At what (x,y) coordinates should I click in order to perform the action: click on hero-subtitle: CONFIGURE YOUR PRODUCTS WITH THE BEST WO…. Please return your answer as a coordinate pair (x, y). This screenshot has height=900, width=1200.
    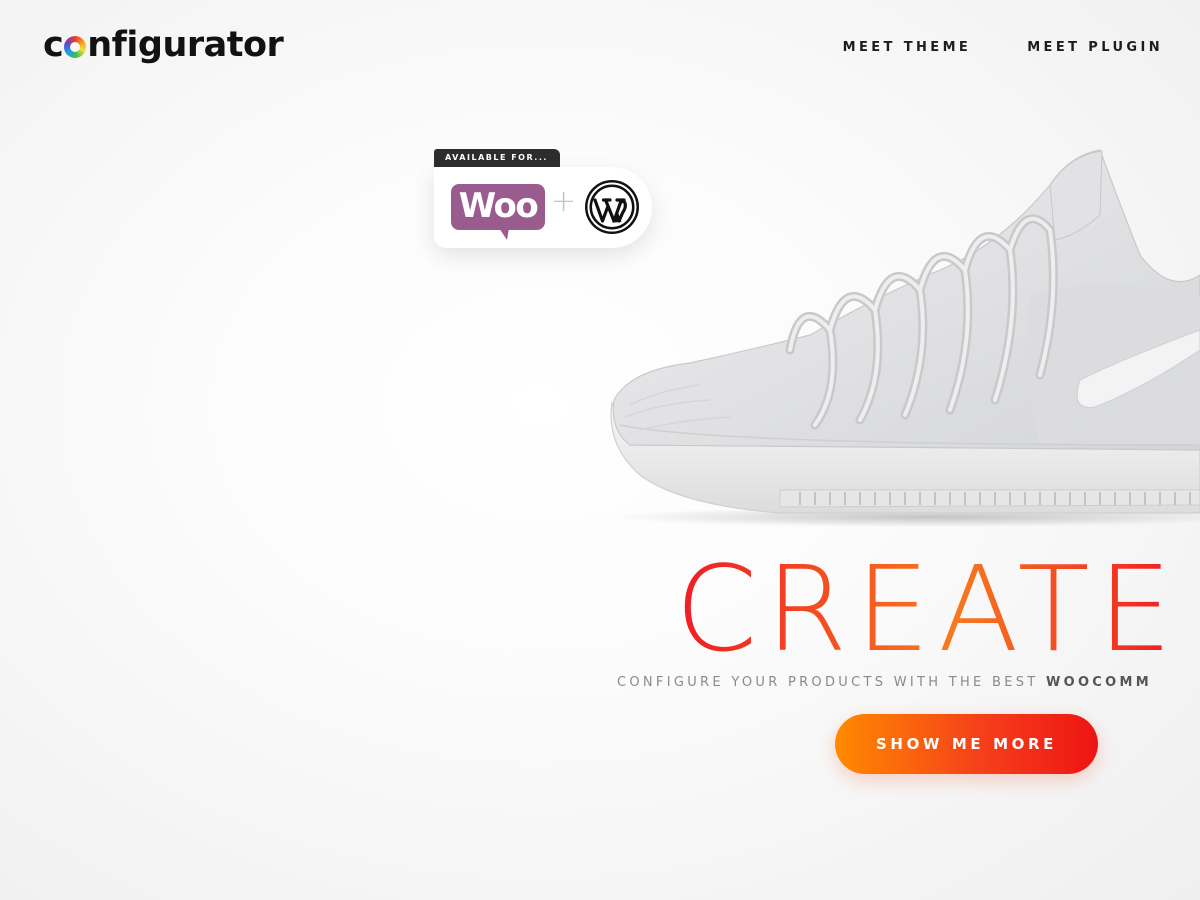
    Looking at the image, I should click on (884, 682).